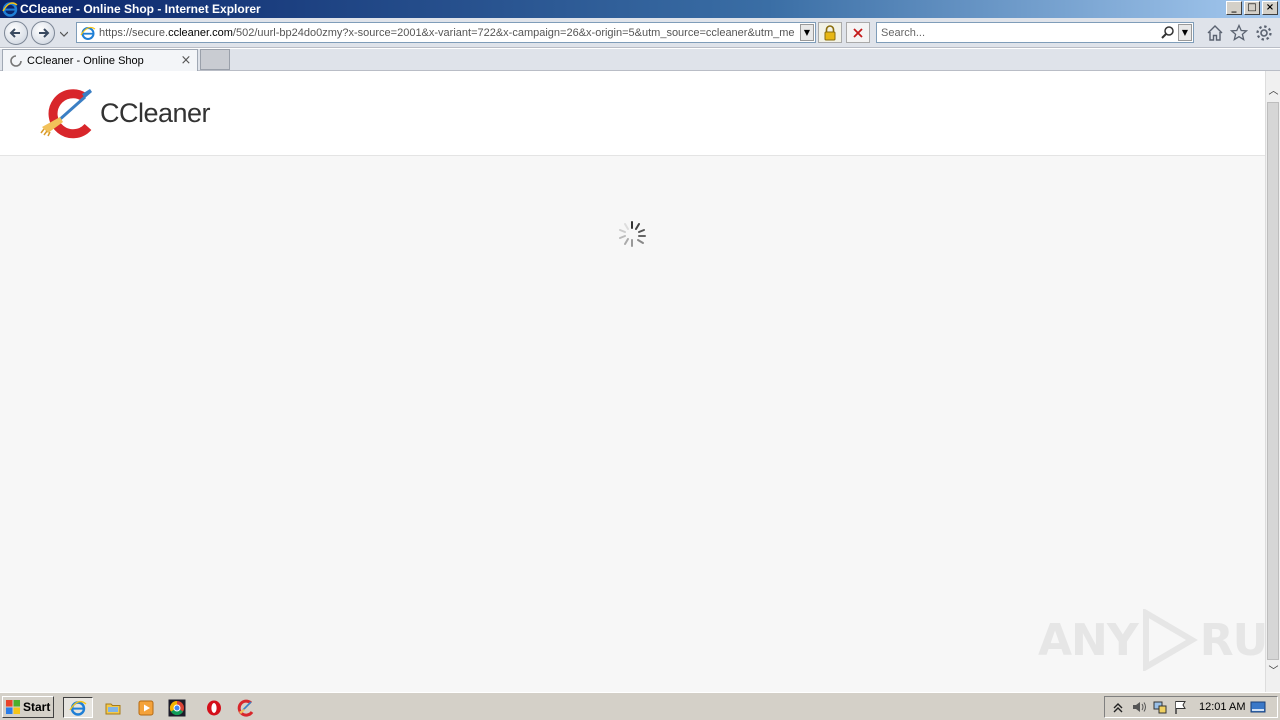  I want to click on arrow-right-icon, so click(44, 33).